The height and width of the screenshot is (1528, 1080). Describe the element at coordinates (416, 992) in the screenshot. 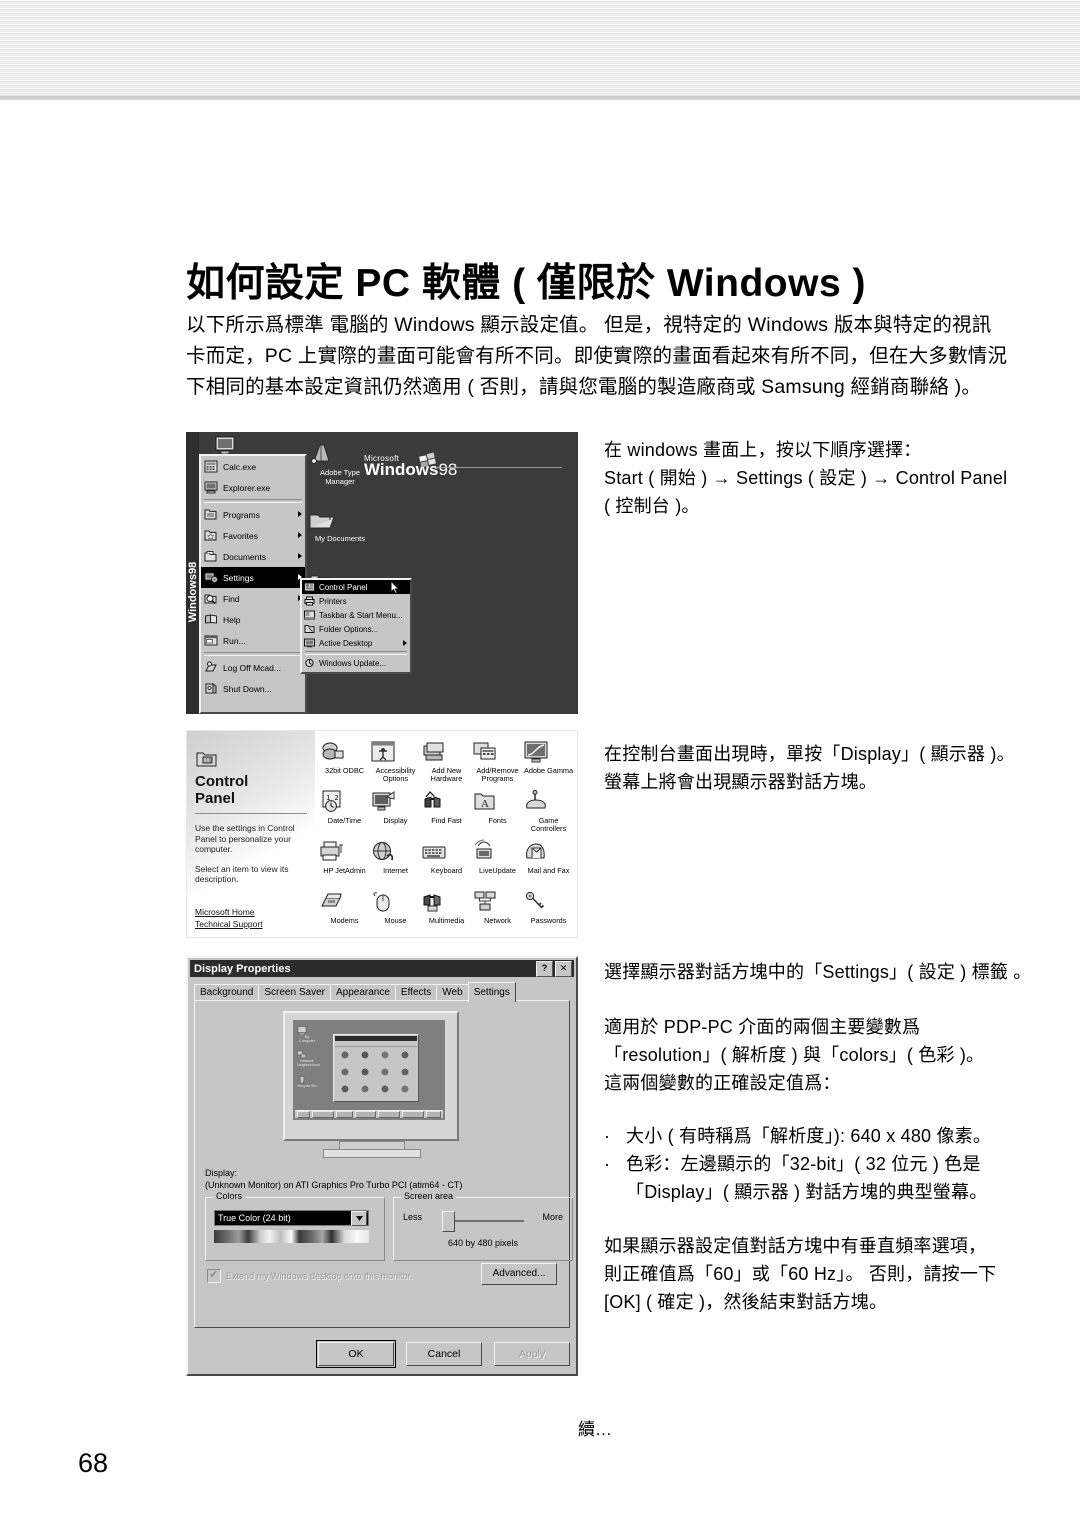

I see `tab-effects: Effects` at that location.